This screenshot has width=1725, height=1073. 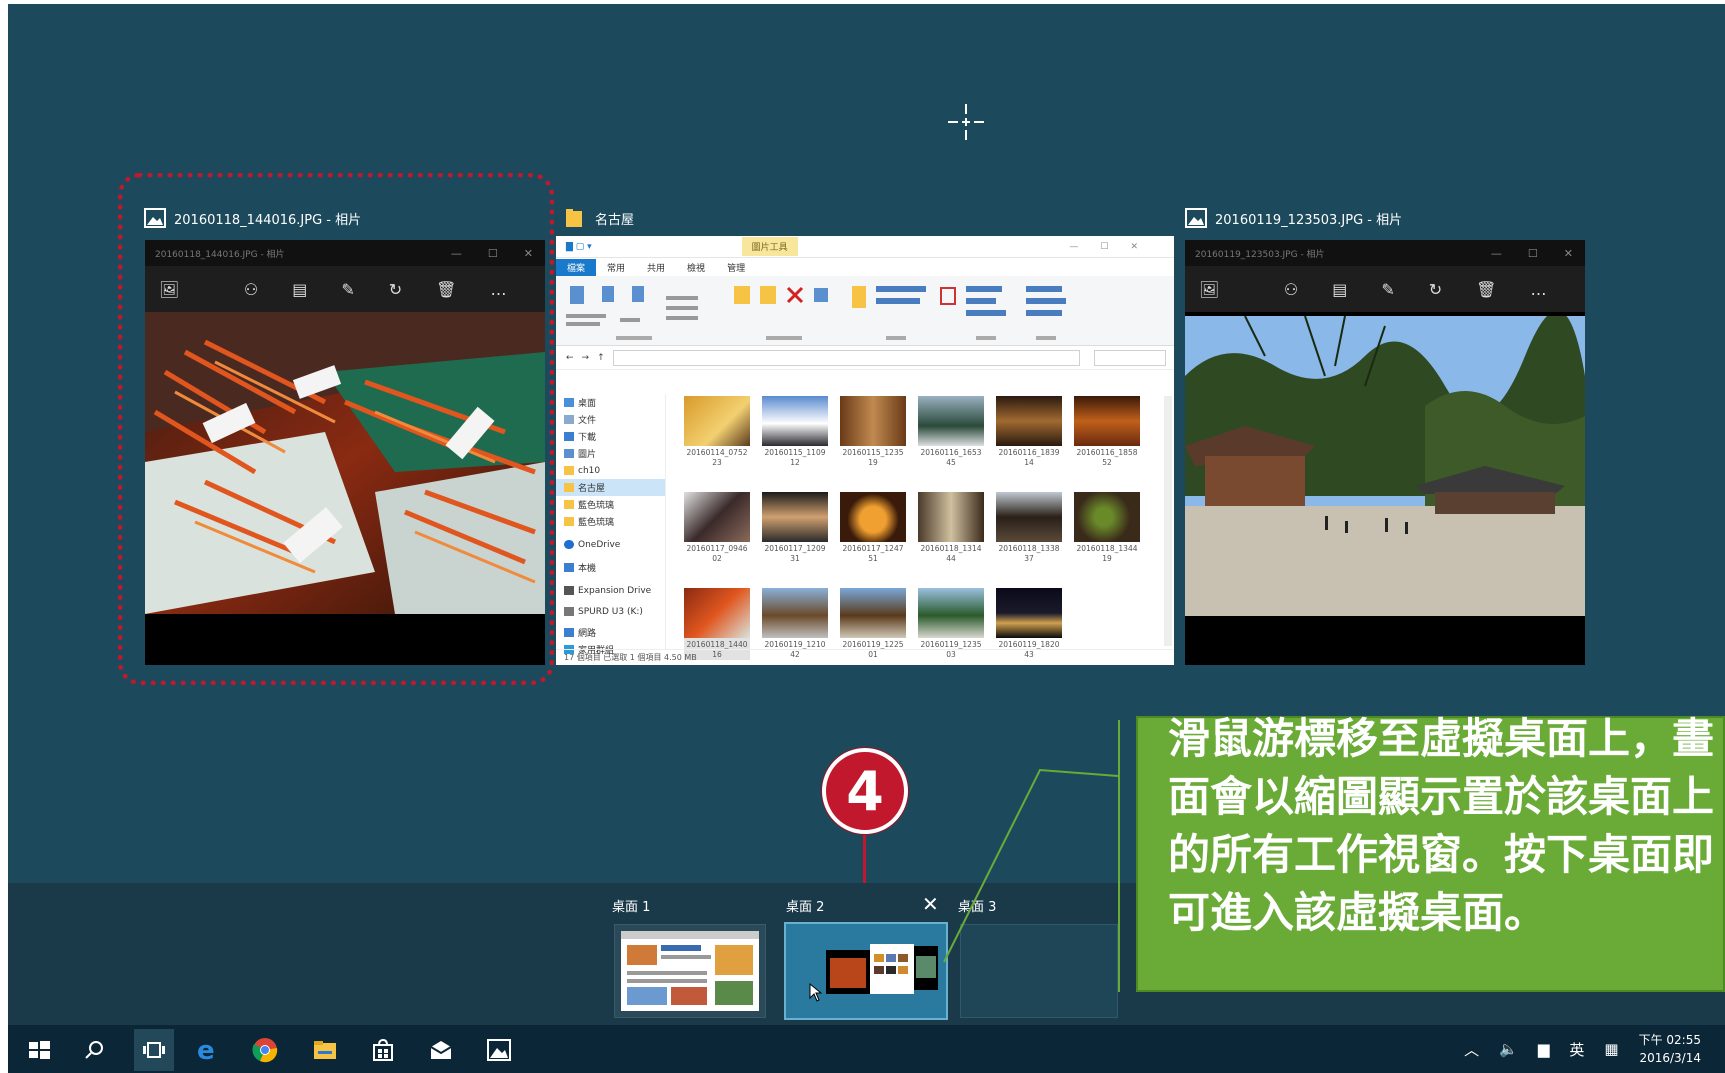 I want to click on vertical-scrollbar, so click(x=1168, y=521).